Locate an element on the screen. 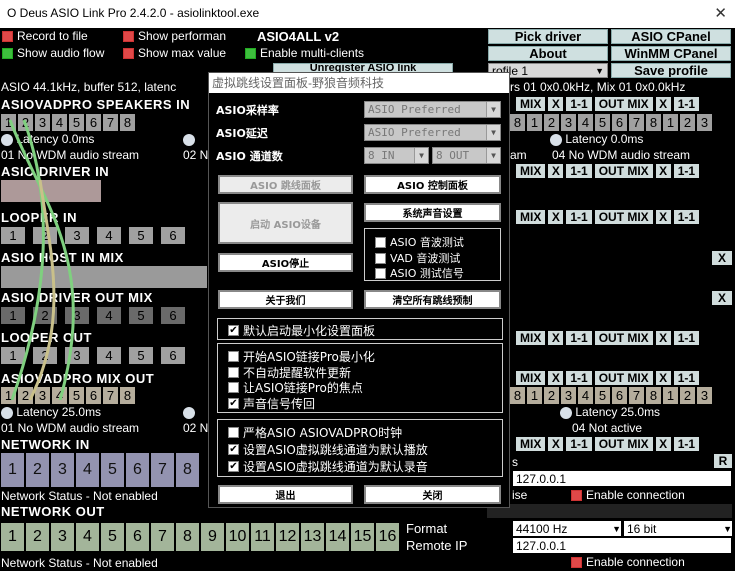  close-button: 关闭 is located at coordinates (432, 494).